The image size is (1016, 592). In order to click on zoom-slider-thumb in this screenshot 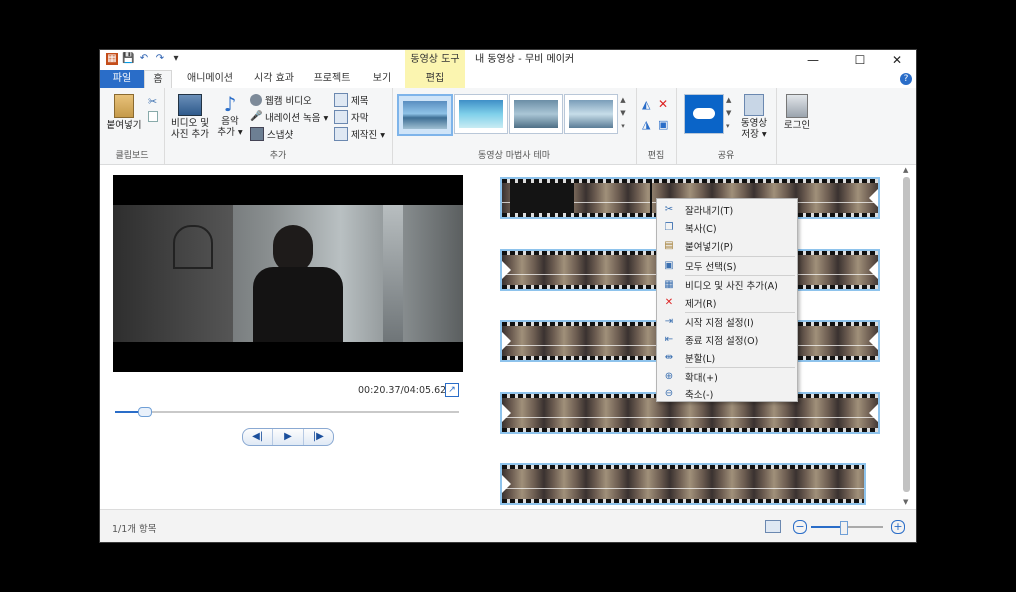, I will do `click(844, 528)`.